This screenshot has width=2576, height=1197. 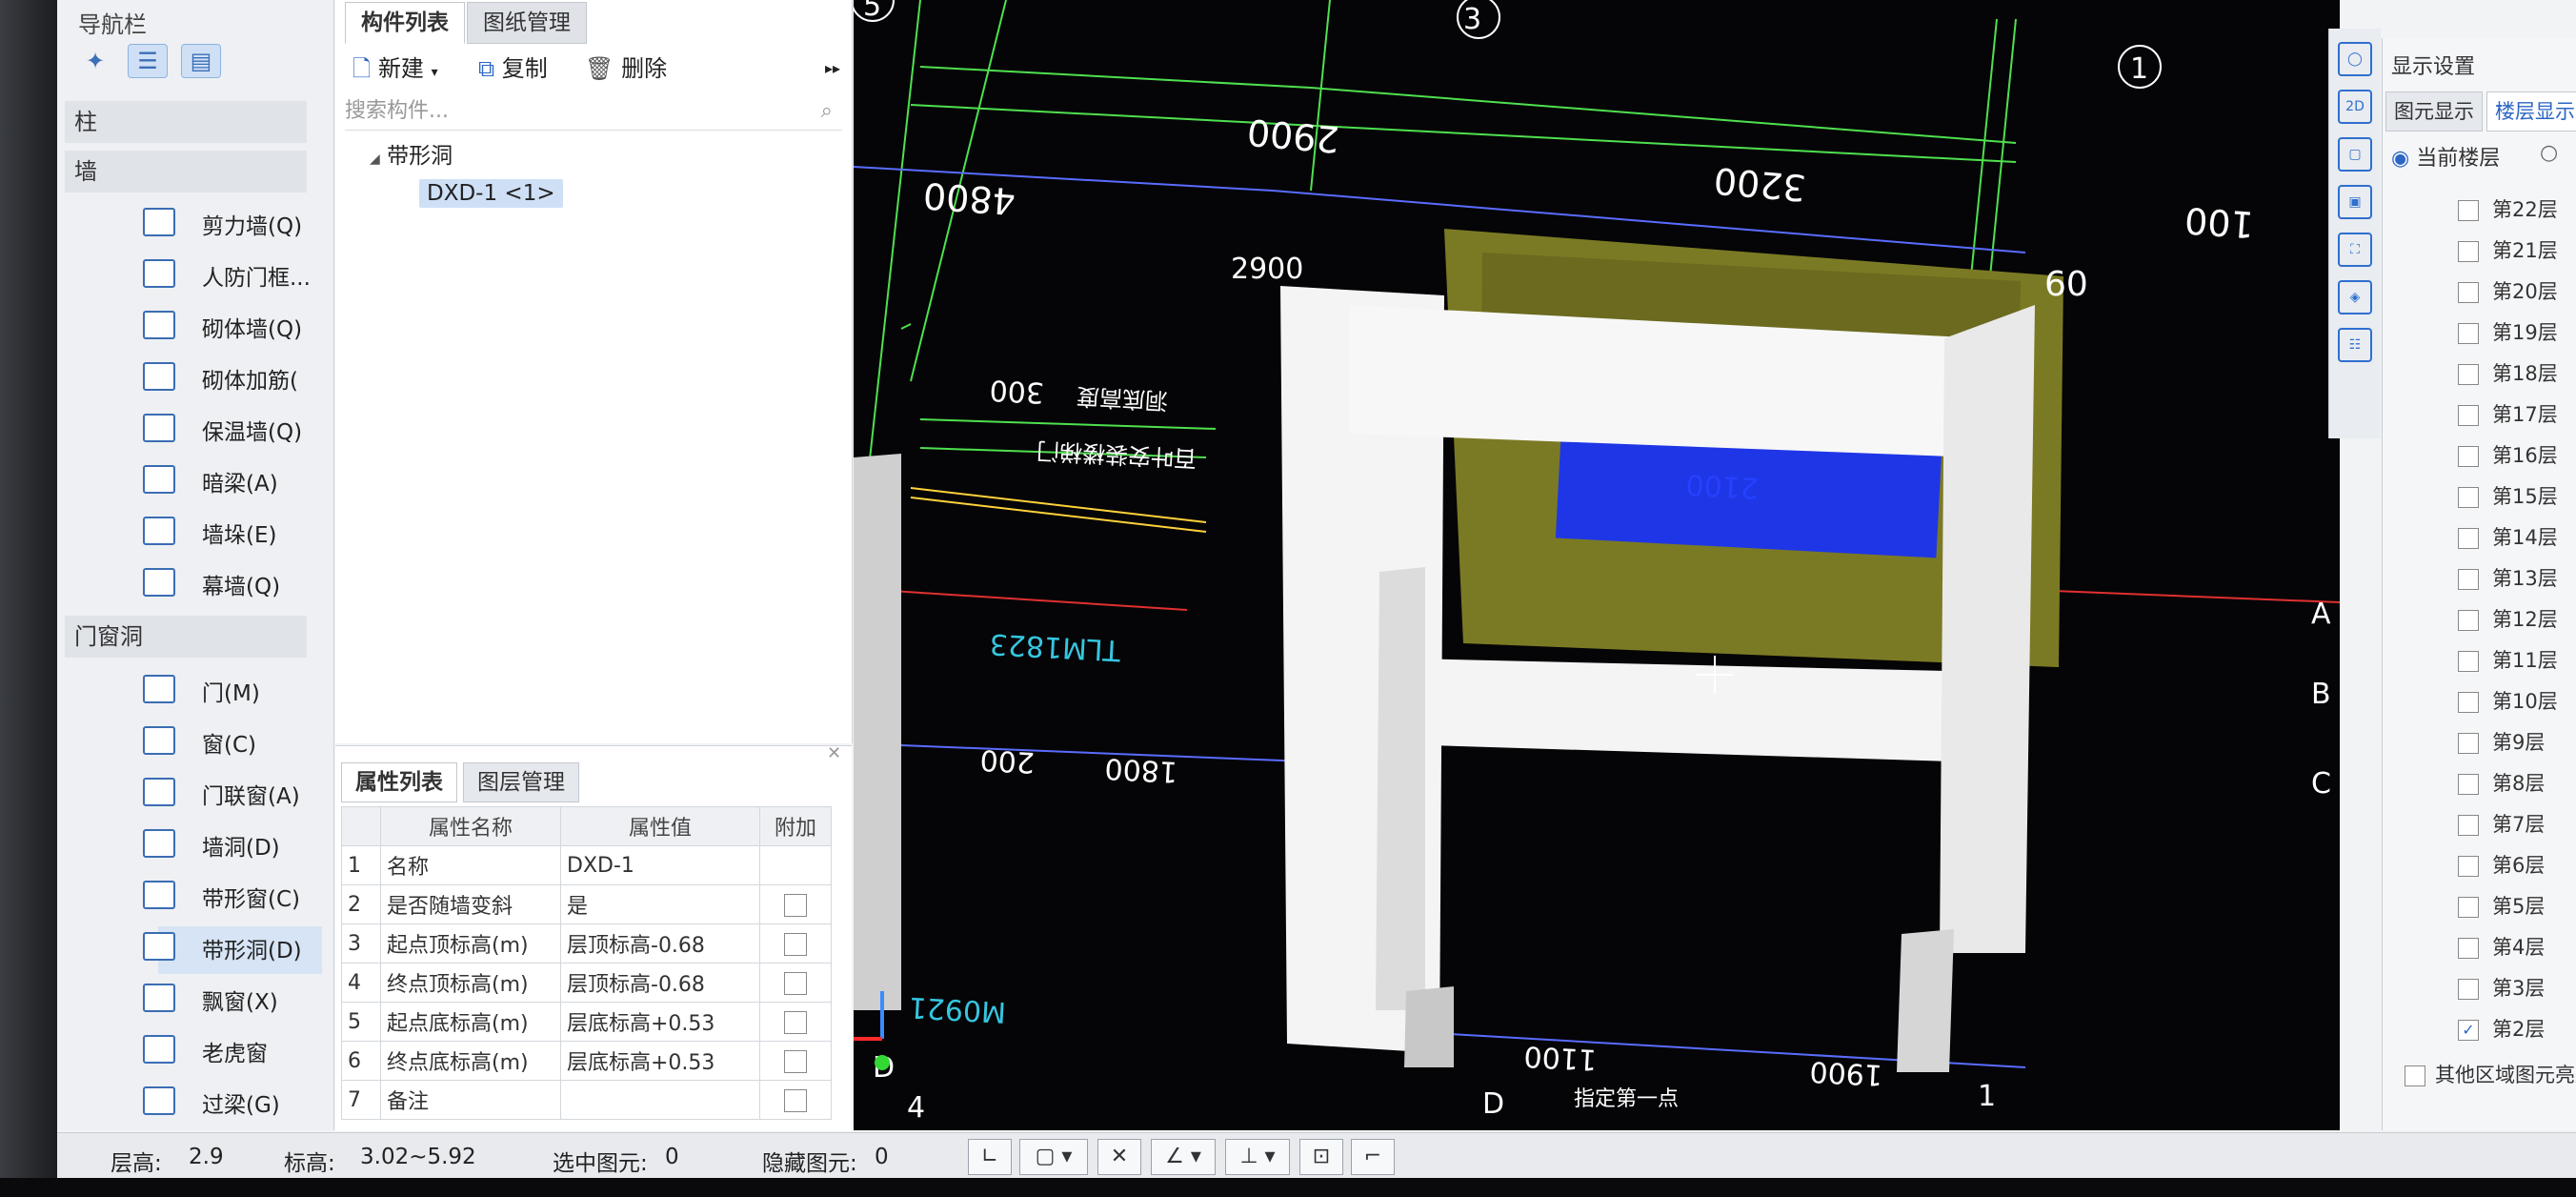 What do you see at coordinates (2508, 495) in the screenshot?
I see `floor-item: 第15层` at bounding box center [2508, 495].